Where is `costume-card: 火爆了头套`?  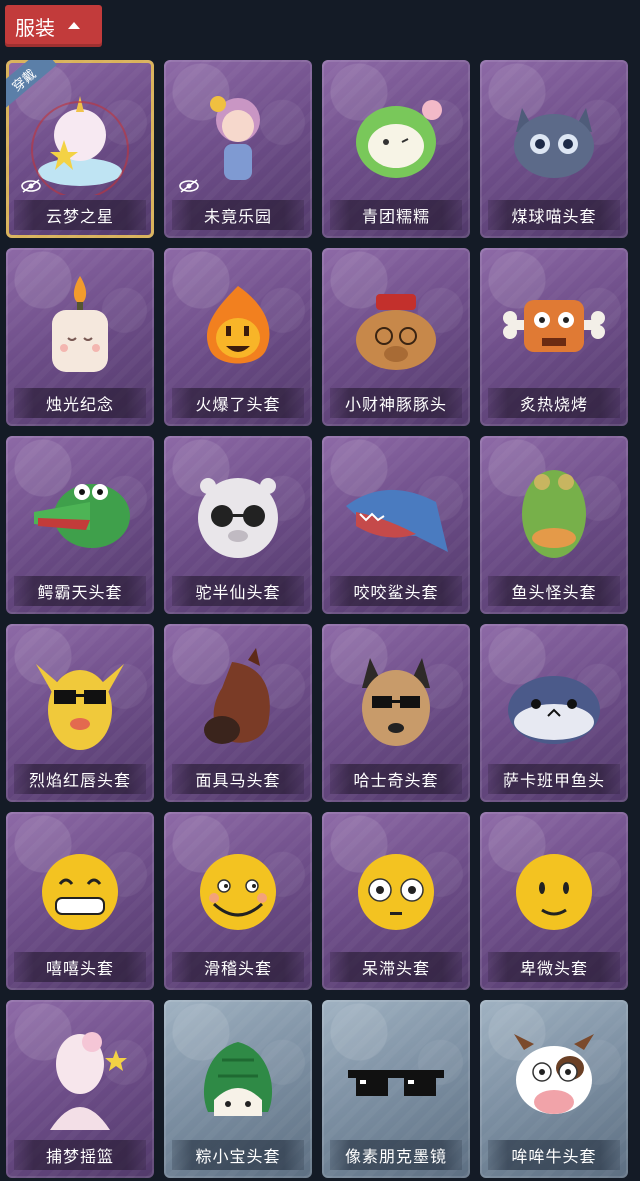 costume-card: 火爆了头套 is located at coordinates (238, 337).